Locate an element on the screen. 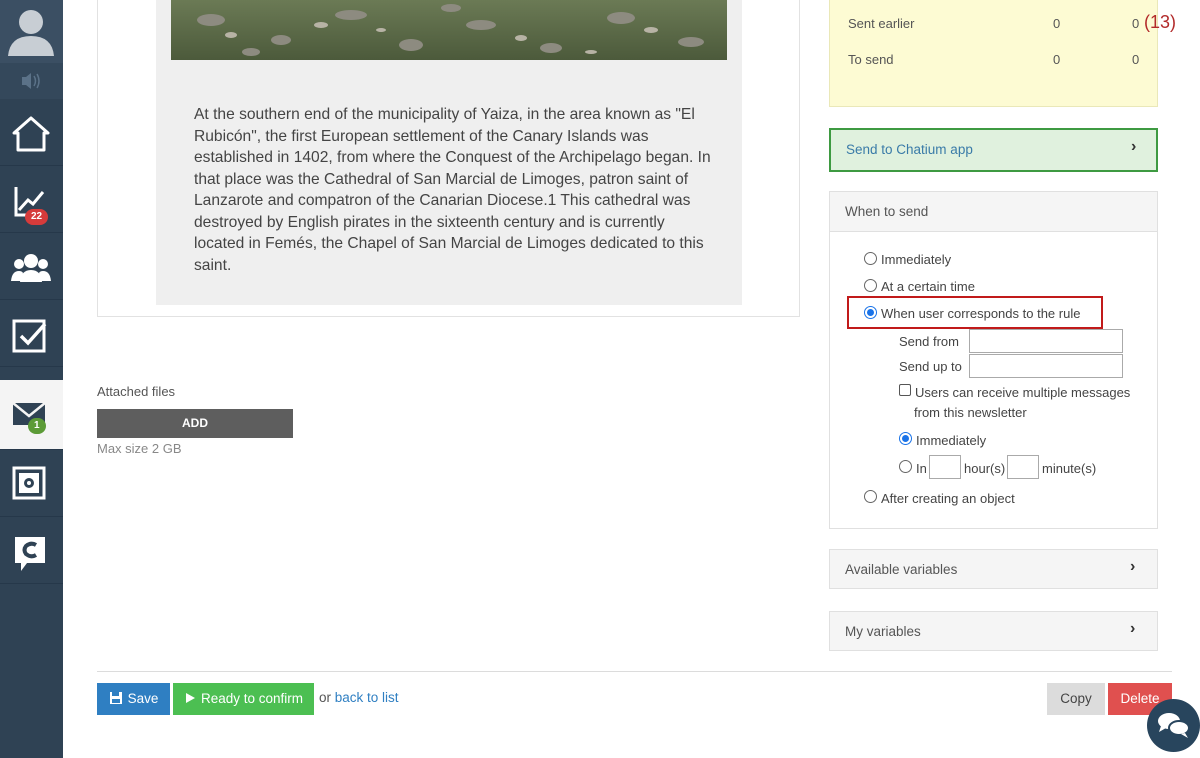 The height and width of the screenshot is (758, 1200). chatium-label: Send to Chatium app is located at coordinates (909, 149).